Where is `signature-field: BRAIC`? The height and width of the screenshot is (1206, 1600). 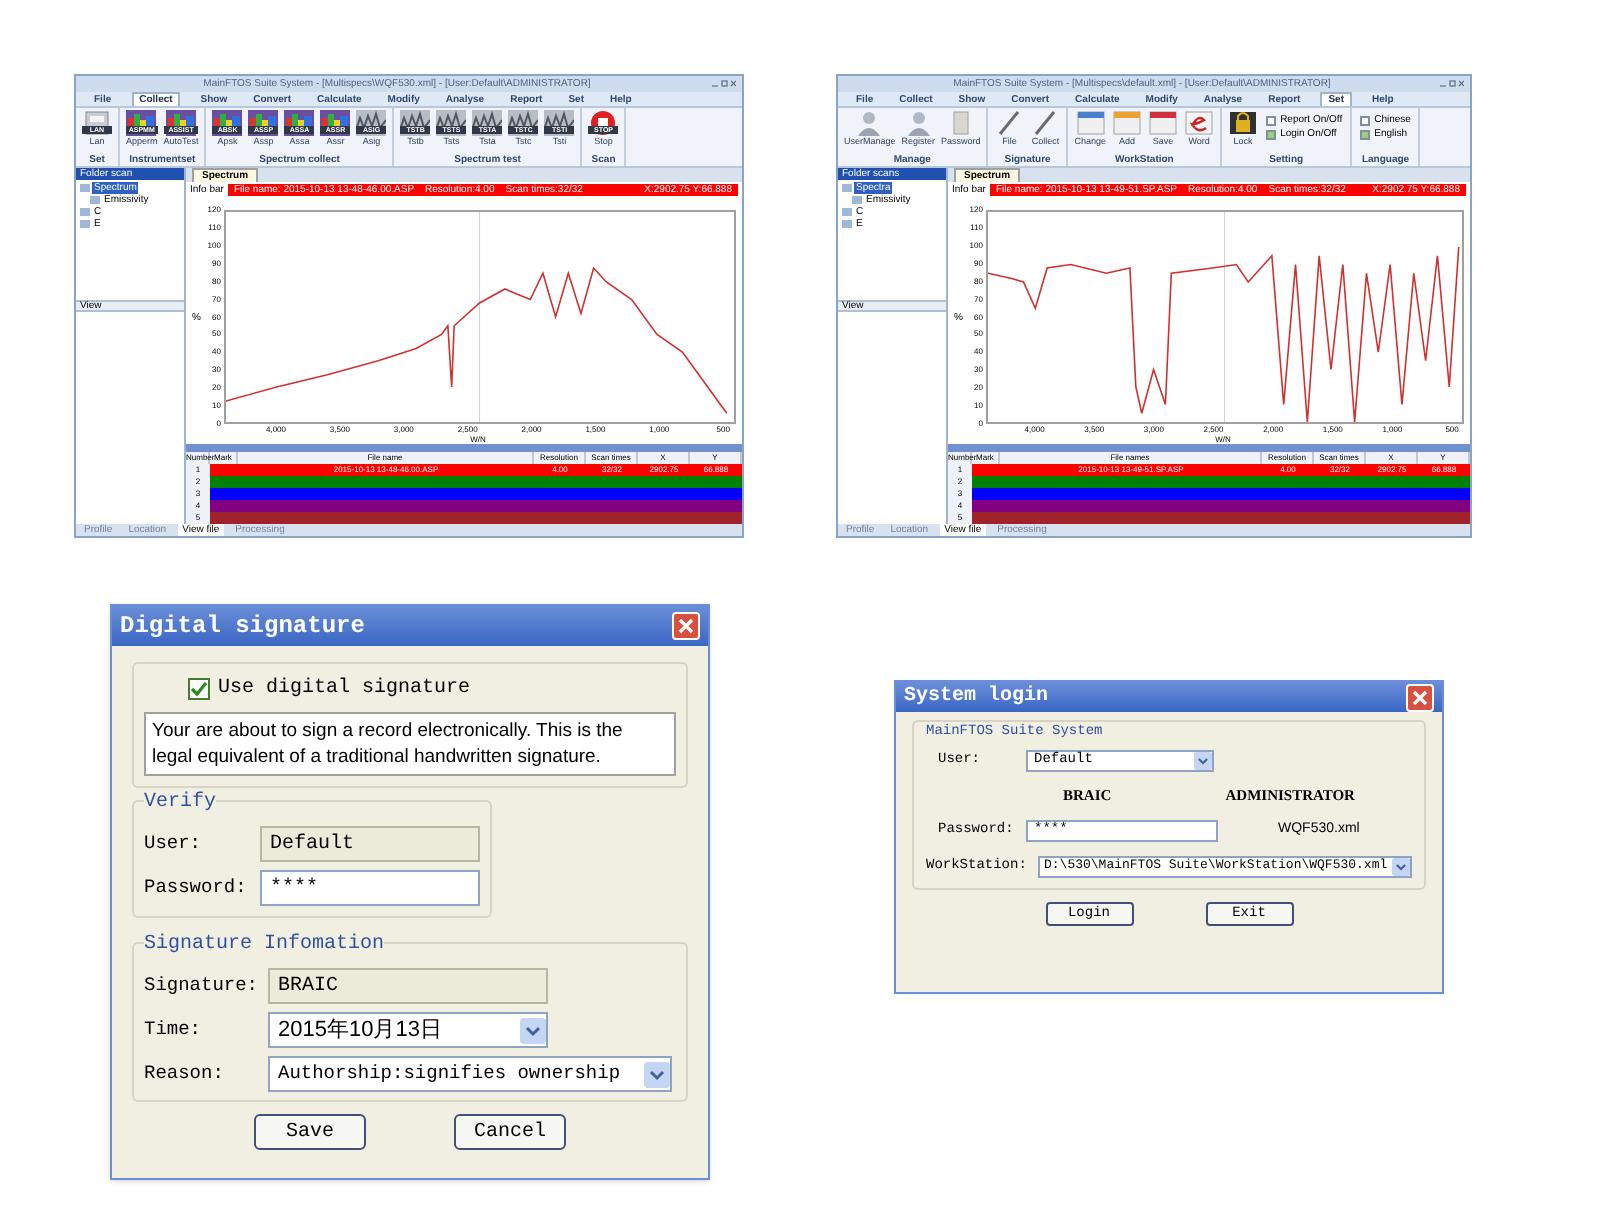
signature-field: BRAIC is located at coordinates (408, 986).